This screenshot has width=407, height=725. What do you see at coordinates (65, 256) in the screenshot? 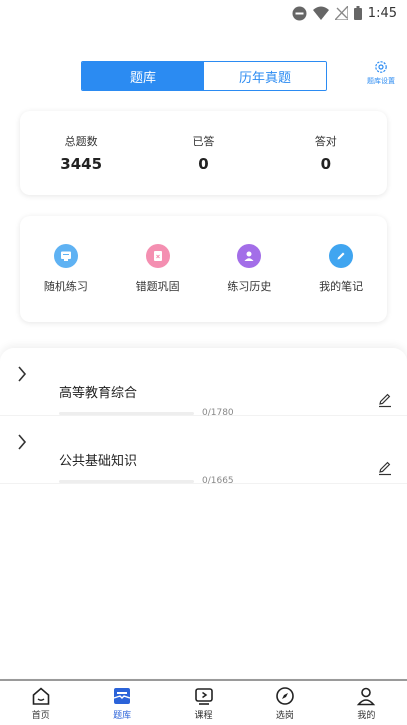
I see `random-practice-icon` at bounding box center [65, 256].